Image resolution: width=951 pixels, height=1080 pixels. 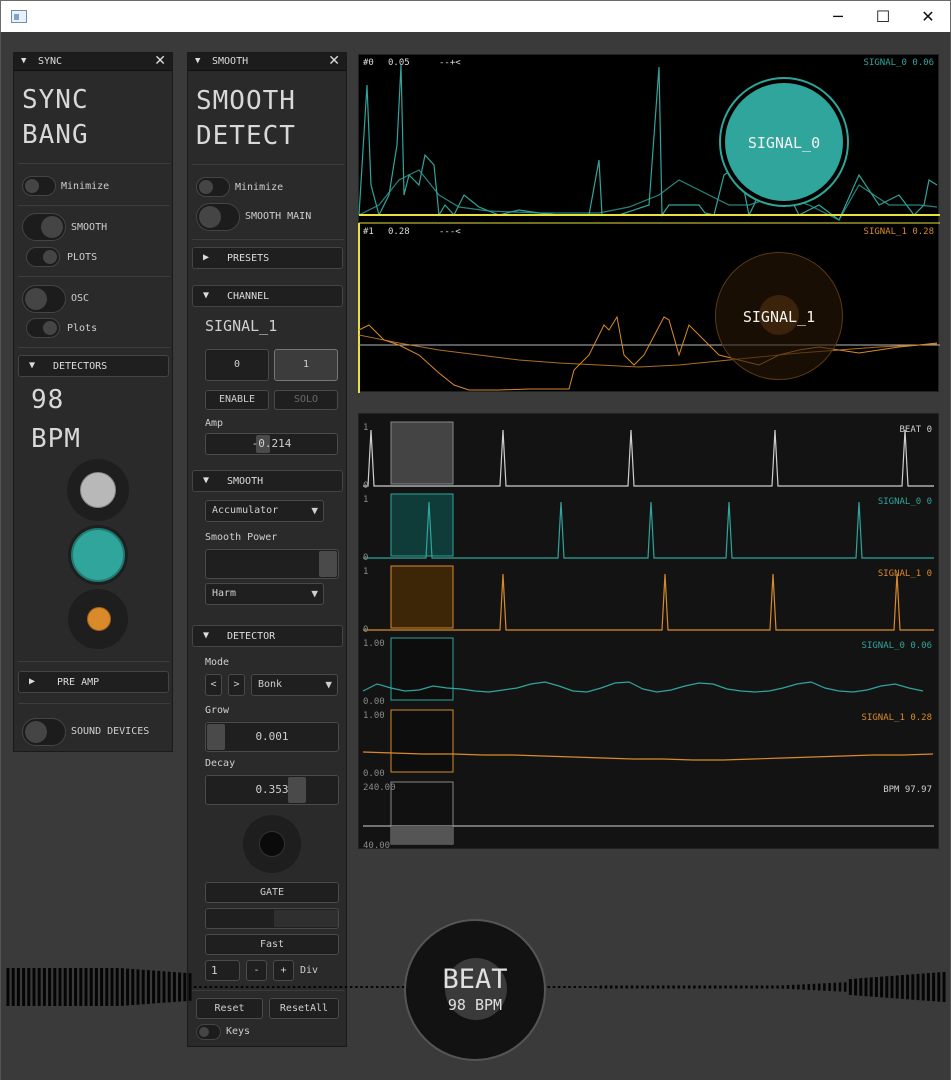 I want to click on sync-heading-line1: SYNC, so click(x=55, y=100).